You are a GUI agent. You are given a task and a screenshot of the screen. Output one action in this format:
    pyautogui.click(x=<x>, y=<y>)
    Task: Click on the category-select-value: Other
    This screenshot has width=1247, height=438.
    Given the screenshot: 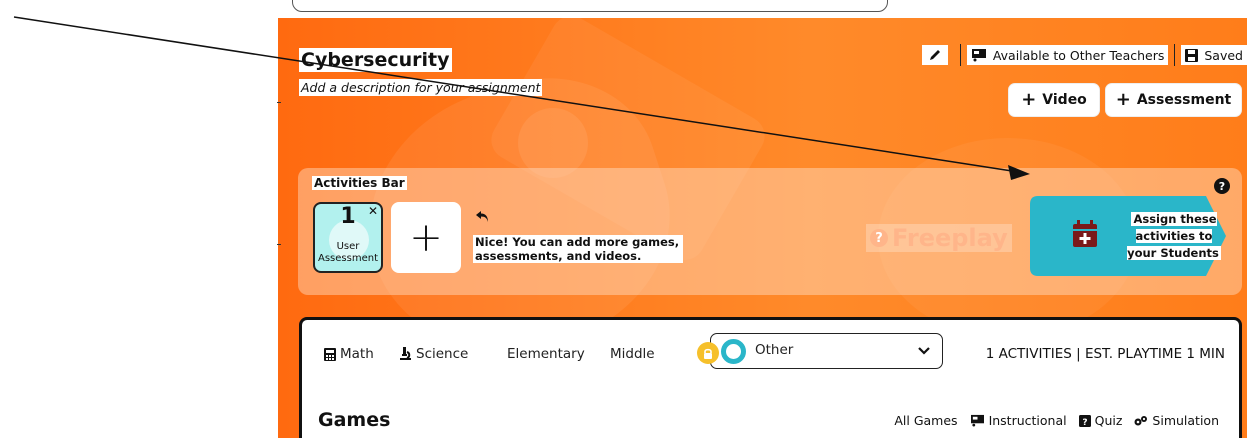 What is the action you would take?
    pyautogui.click(x=774, y=350)
    